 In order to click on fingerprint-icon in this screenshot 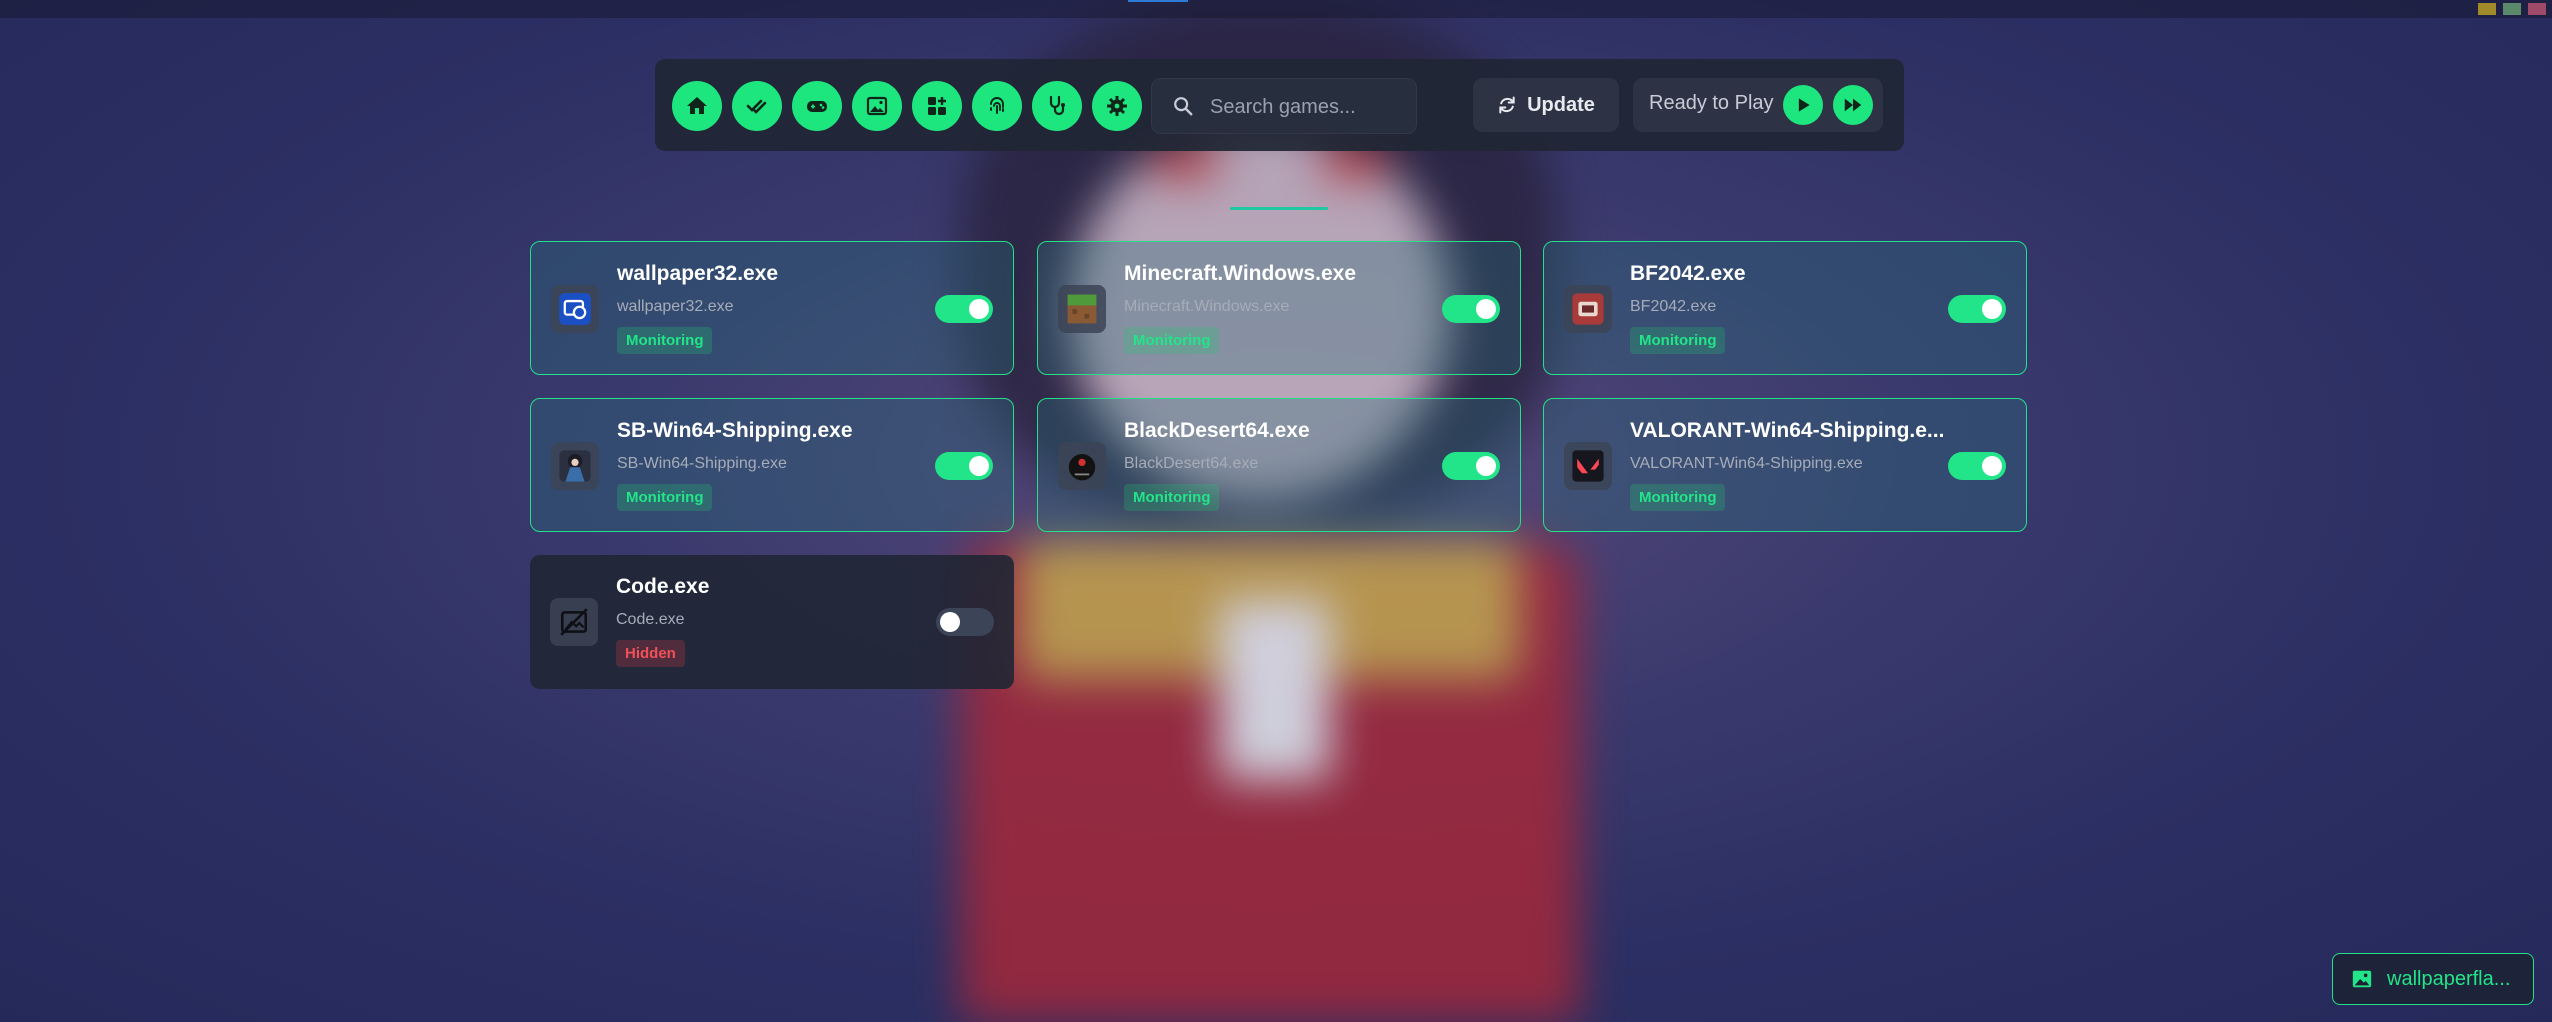, I will do `click(997, 105)`.